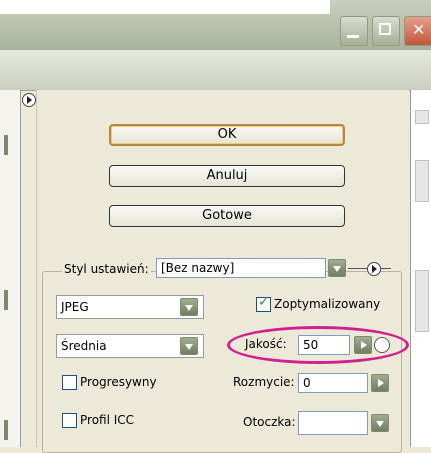 This screenshot has width=431, height=453. What do you see at coordinates (69, 382) in the screenshot?
I see `progressive-checkbox` at bounding box center [69, 382].